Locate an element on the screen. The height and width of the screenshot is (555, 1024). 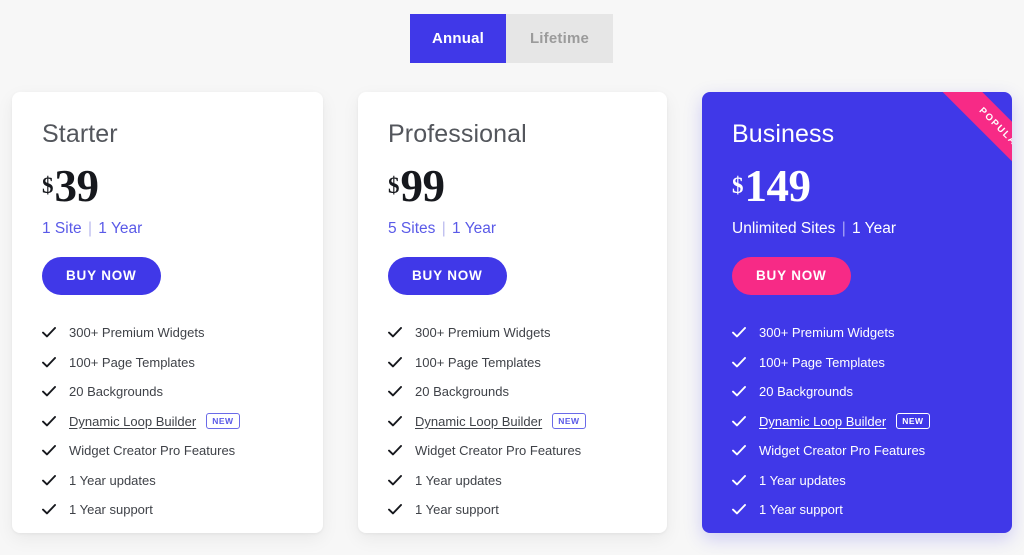
billing-toggle-annual: Annual is located at coordinates (458, 38).